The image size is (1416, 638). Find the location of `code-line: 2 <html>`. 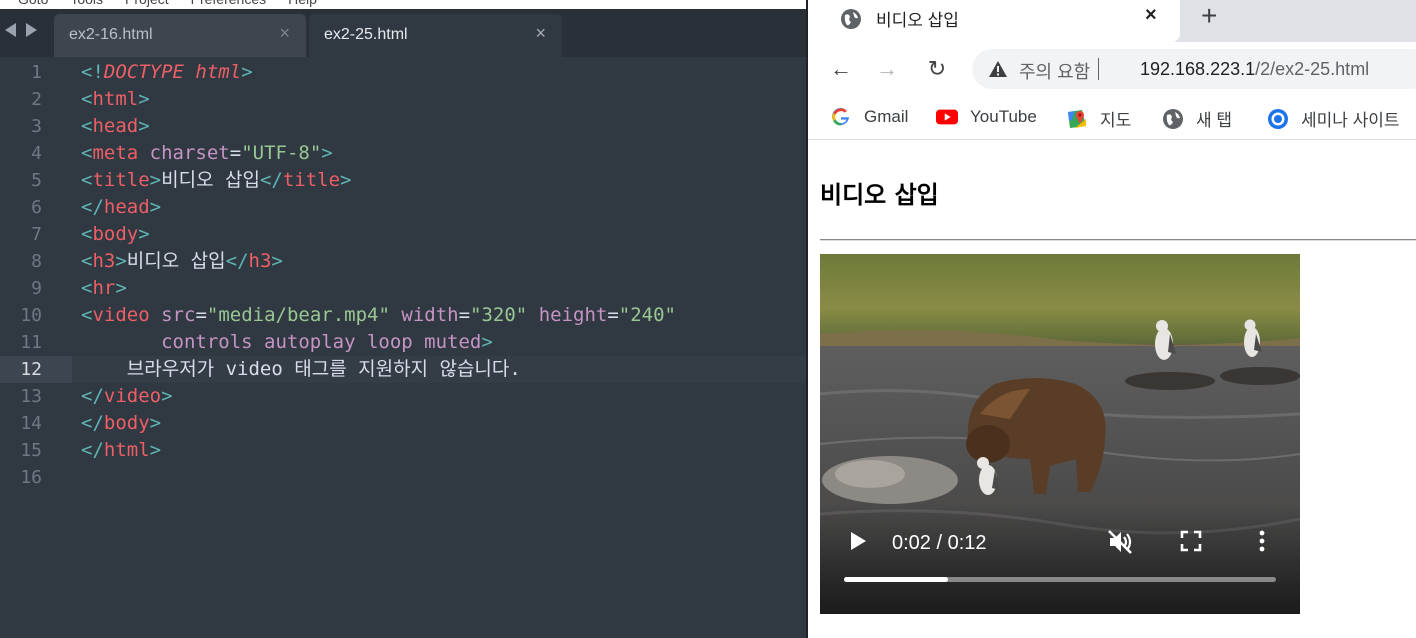

code-line: 2 <html> is located at coordinates (403, 99).